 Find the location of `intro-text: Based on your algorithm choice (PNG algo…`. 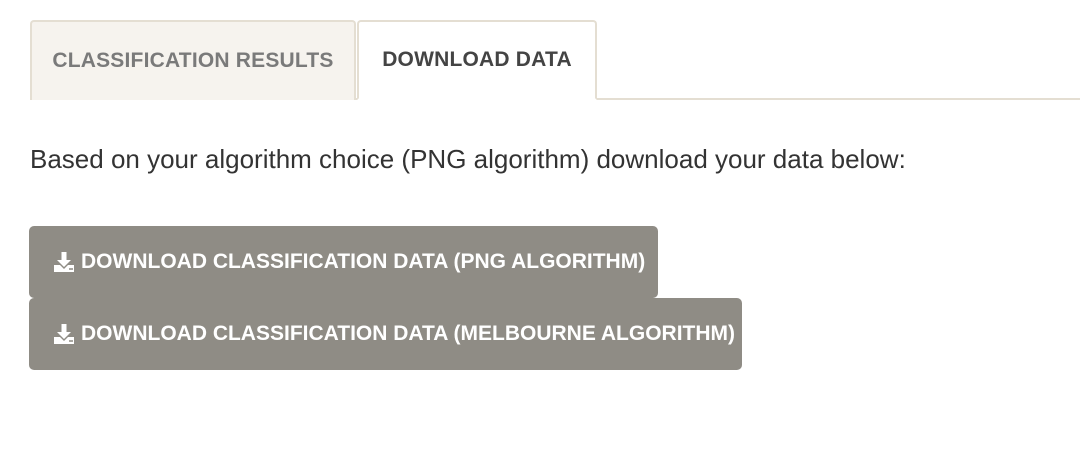

intro-text: Based on your algorithm choice (PNG algo… is located at coordinates (468, 159).